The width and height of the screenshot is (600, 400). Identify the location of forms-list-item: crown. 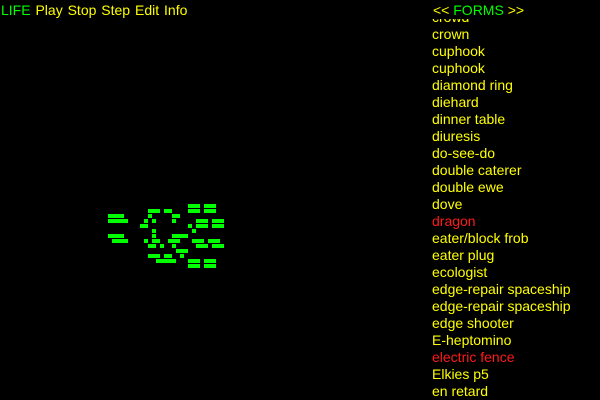
(501, 34).